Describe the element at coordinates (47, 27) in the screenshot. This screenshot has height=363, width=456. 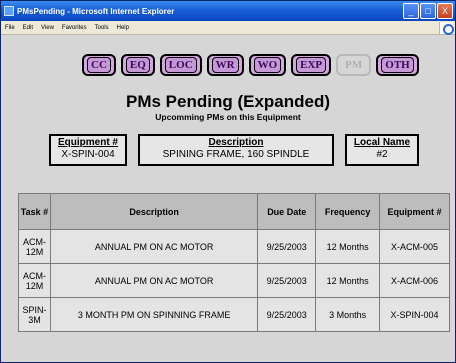
I see `menu-view: View` at that location.